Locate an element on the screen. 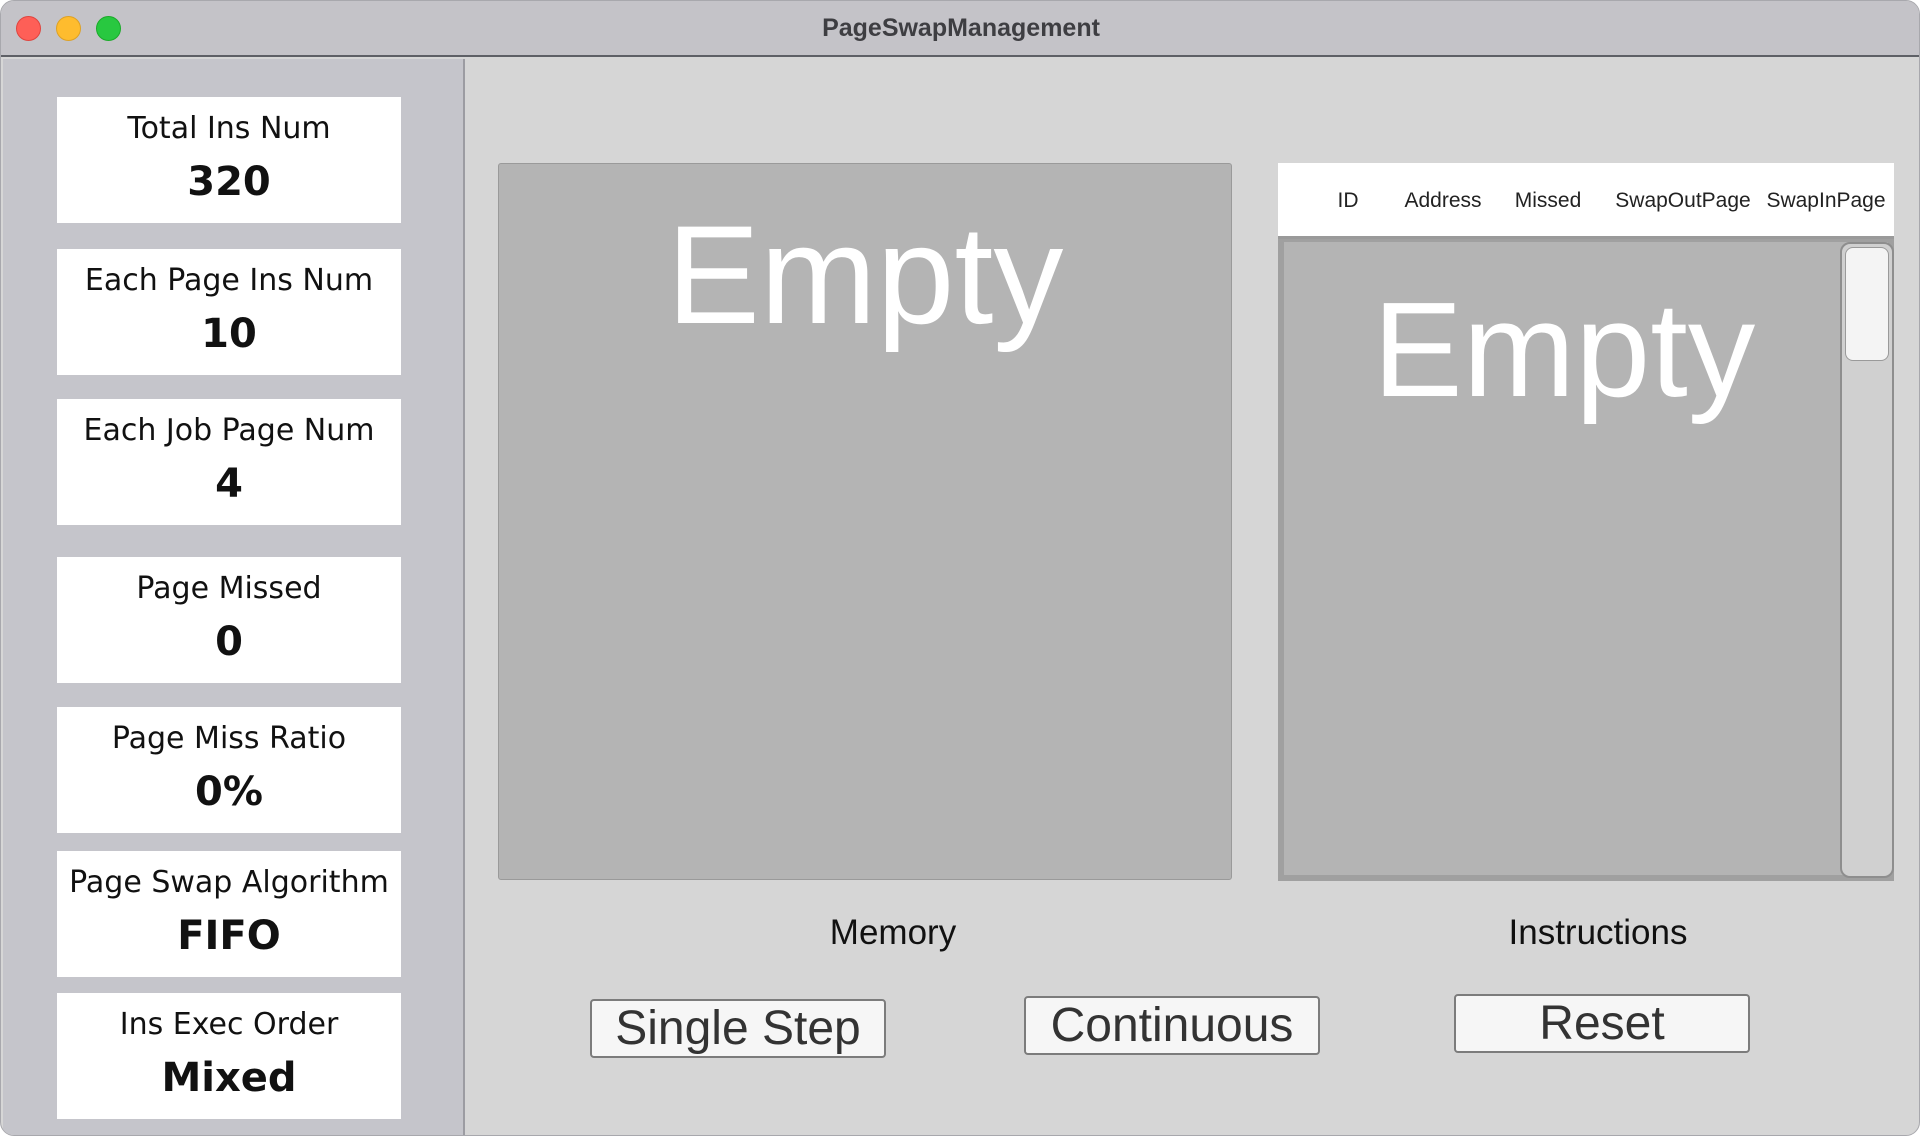 The width and height of the screenshot is (1920, 1136). stat-card-total-ins-num: Total Ins Num 320 is located at coordinates (229, 160).